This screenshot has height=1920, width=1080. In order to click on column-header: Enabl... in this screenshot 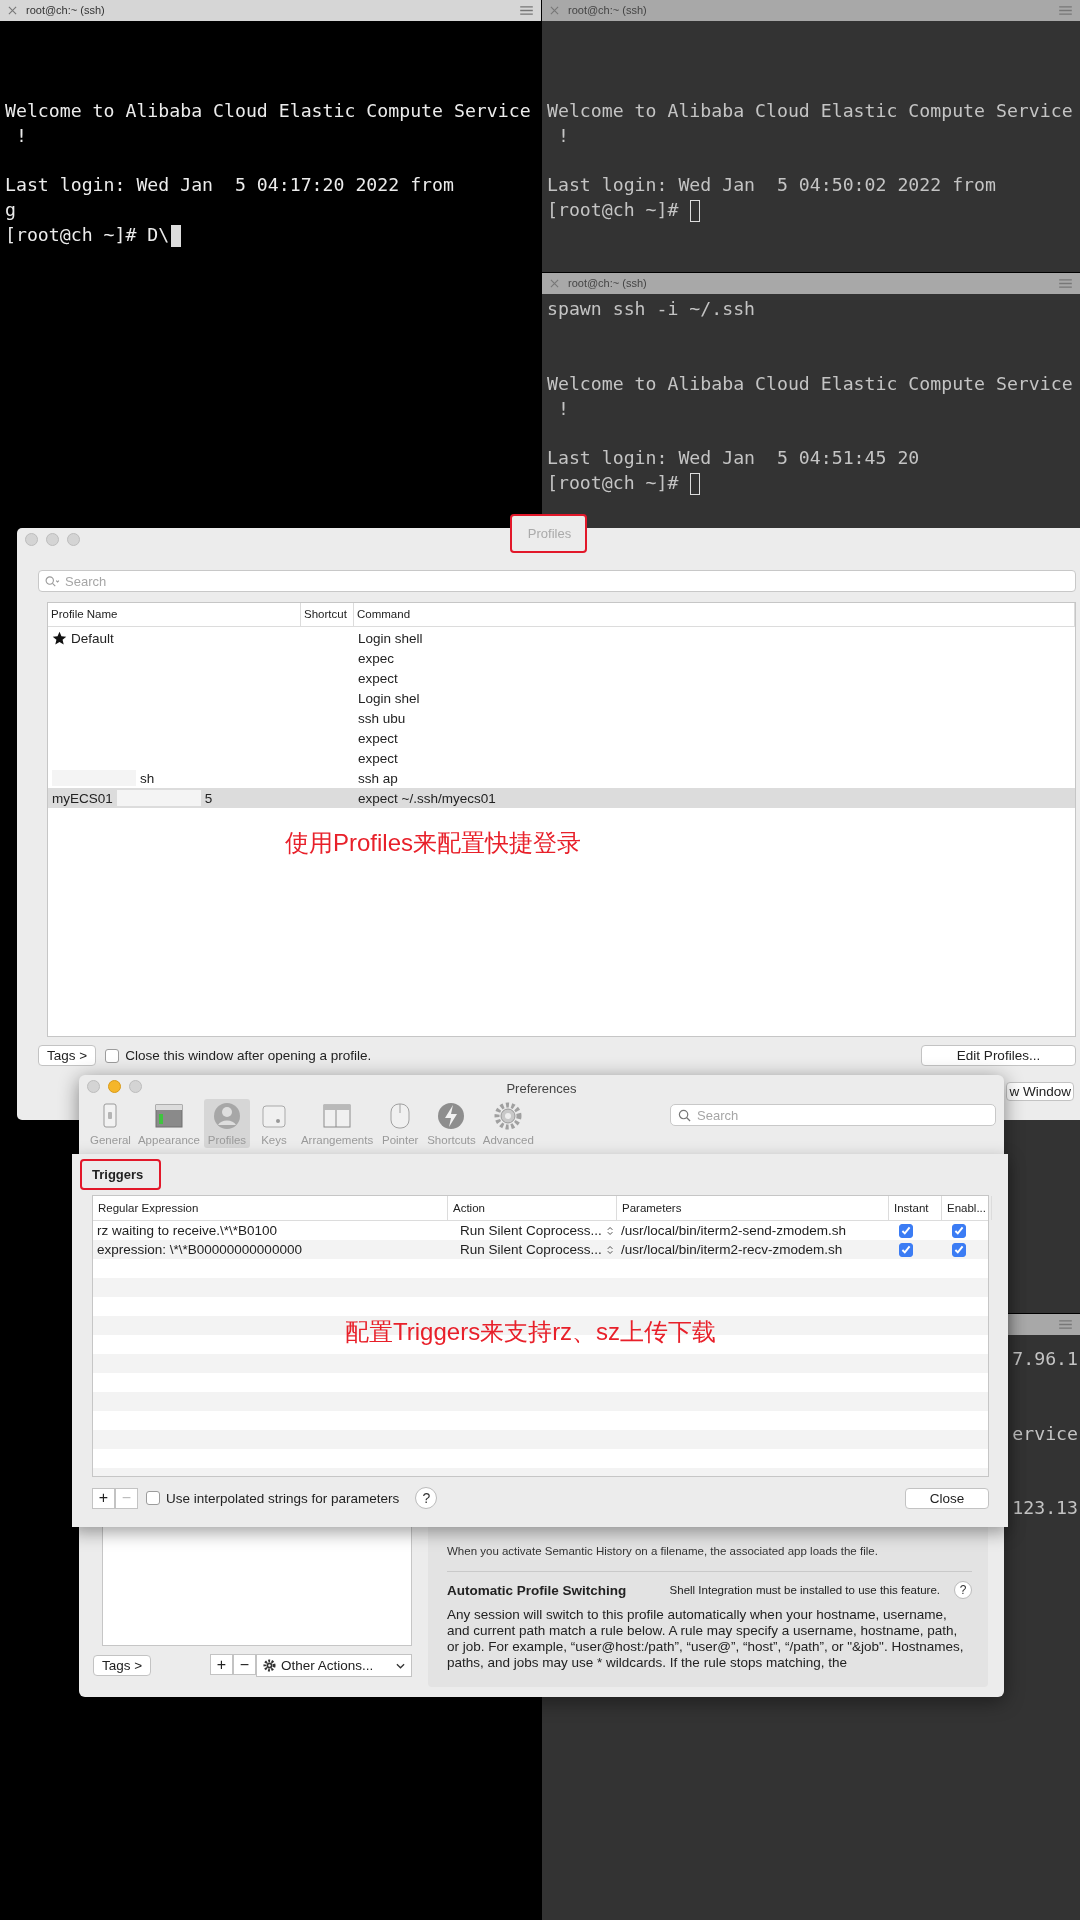, I will do `click(967, 1208)`.